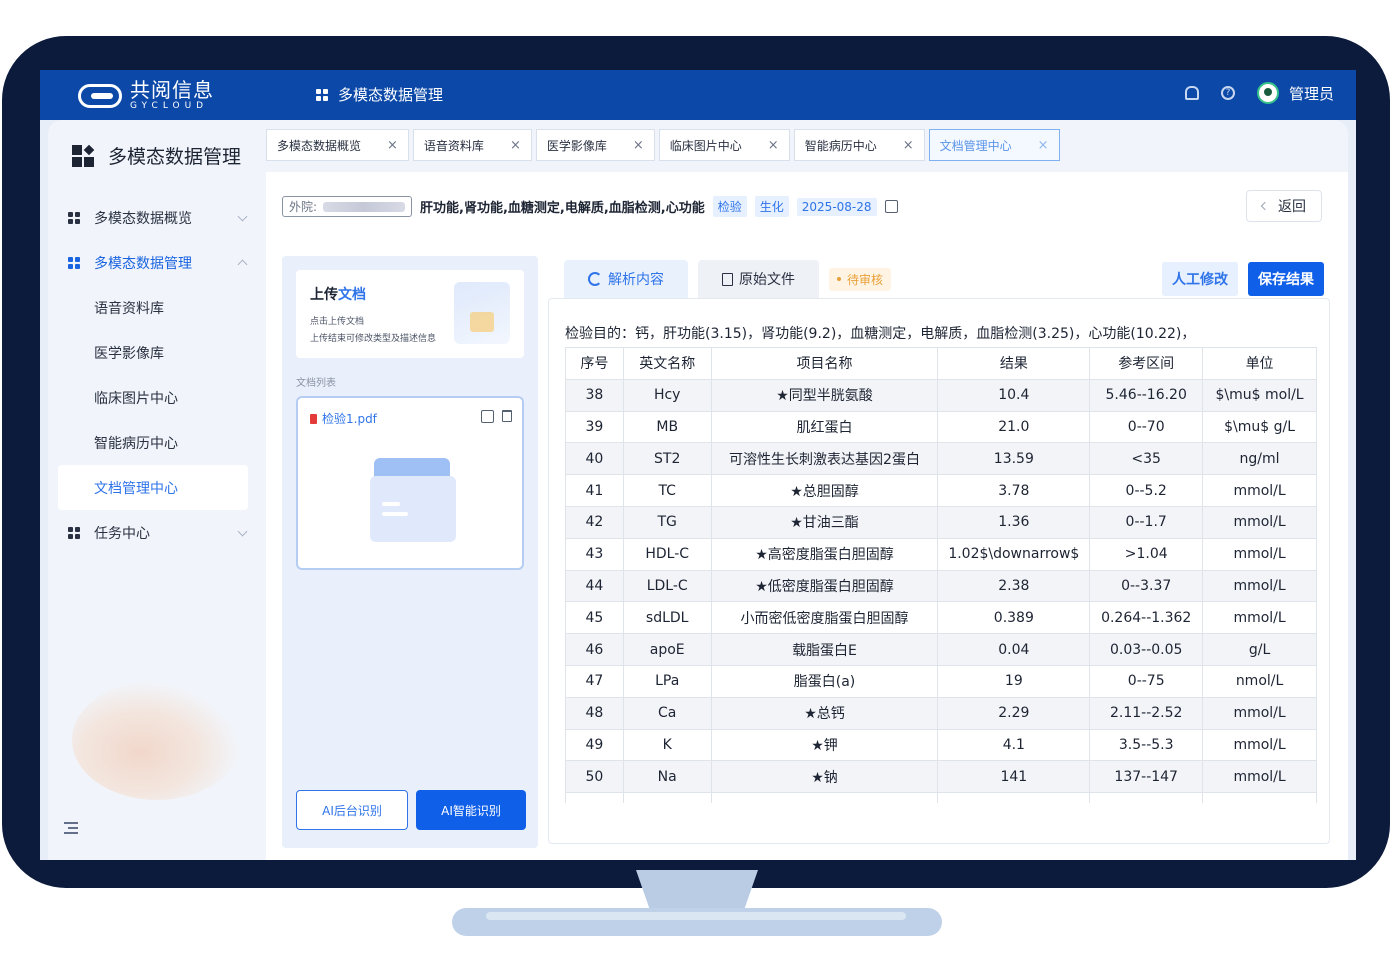  Describe the element at coordinates (322, 94) in the screenshot. I see `apps-grid-icon` at that location.